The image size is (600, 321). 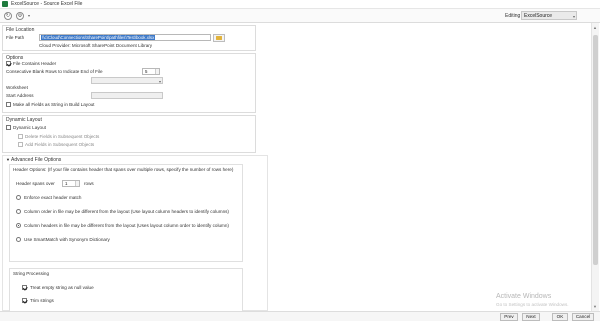 What do you see at coordinates (62, 287) in the screenshot?
I see `treat-empty-label: Treat empty string as null value` at bounding box center [62, 287].